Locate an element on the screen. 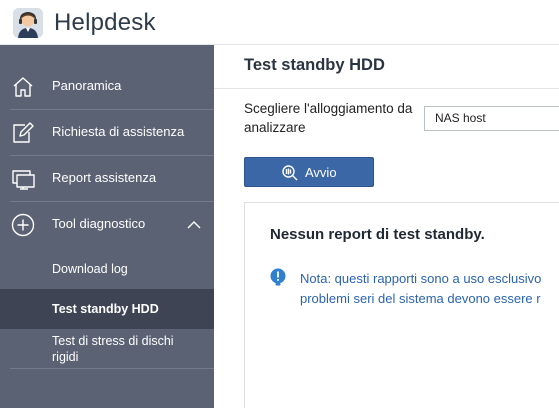 This screenshot has width=559, height=408. sidebar-divider is located at coordinates (112, 368).